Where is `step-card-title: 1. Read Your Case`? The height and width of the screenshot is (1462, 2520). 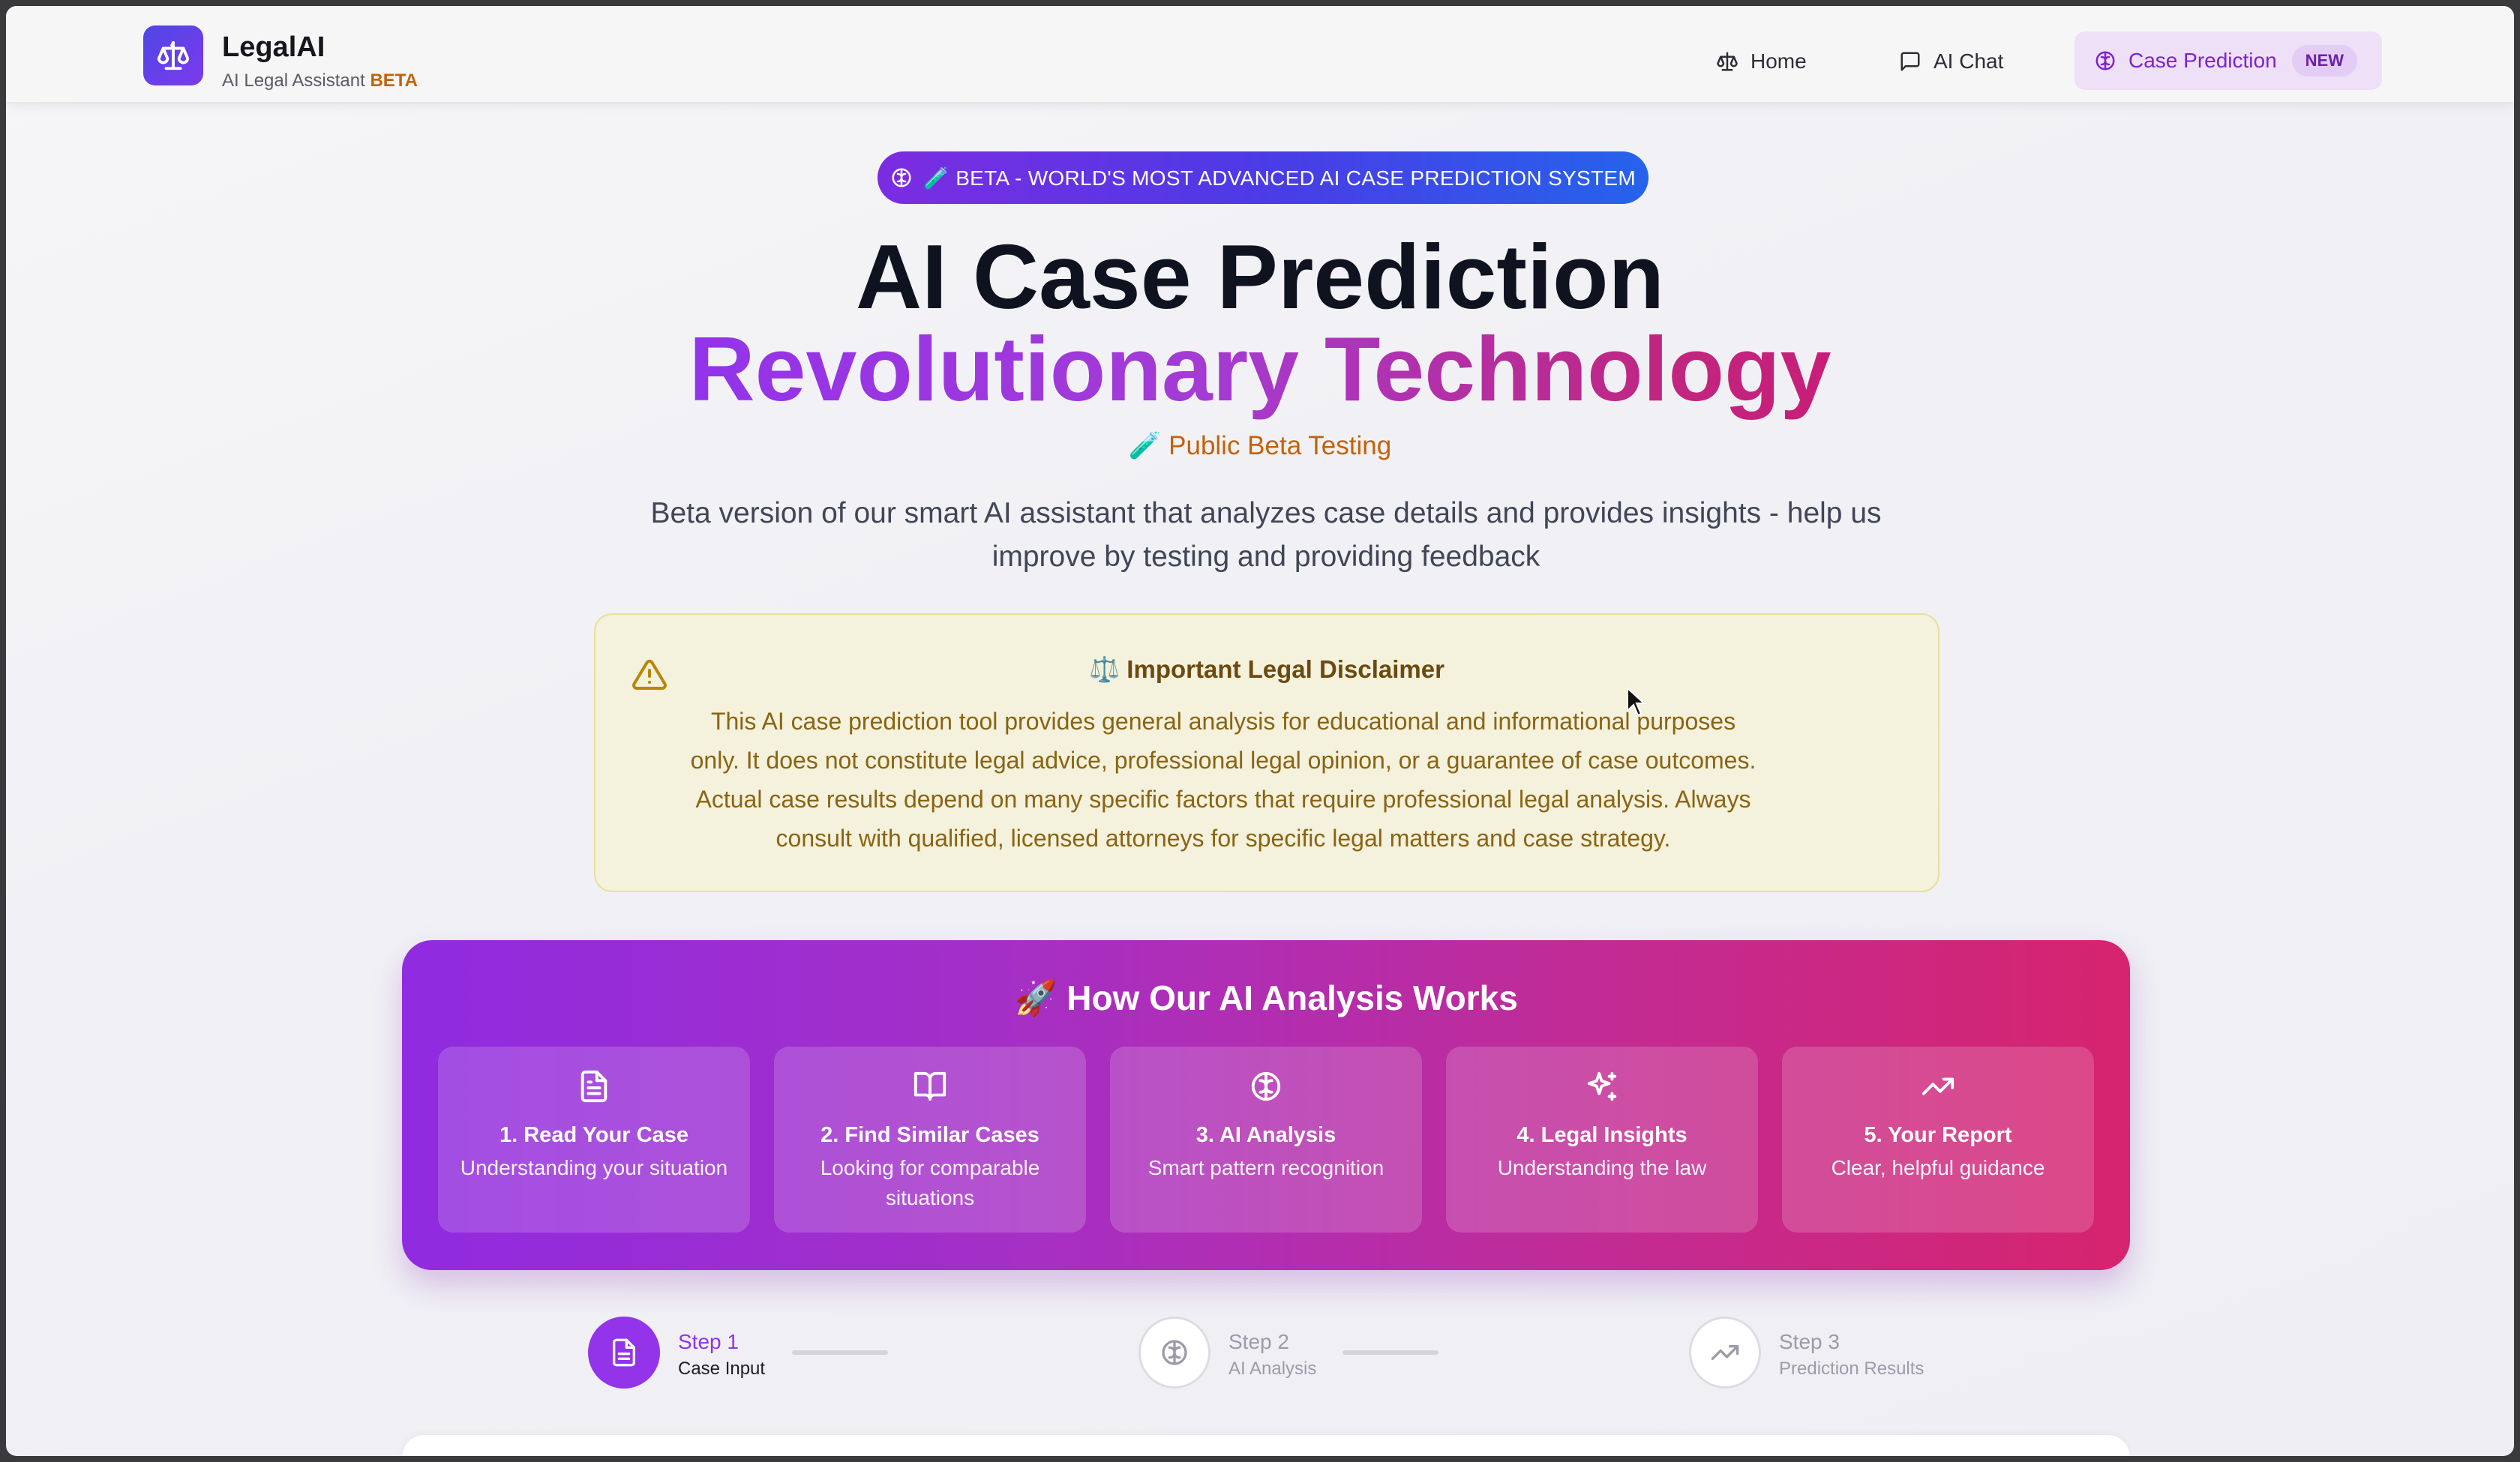 step-card-title: 1. Read Your Case is located at coordinates (594, 1135).